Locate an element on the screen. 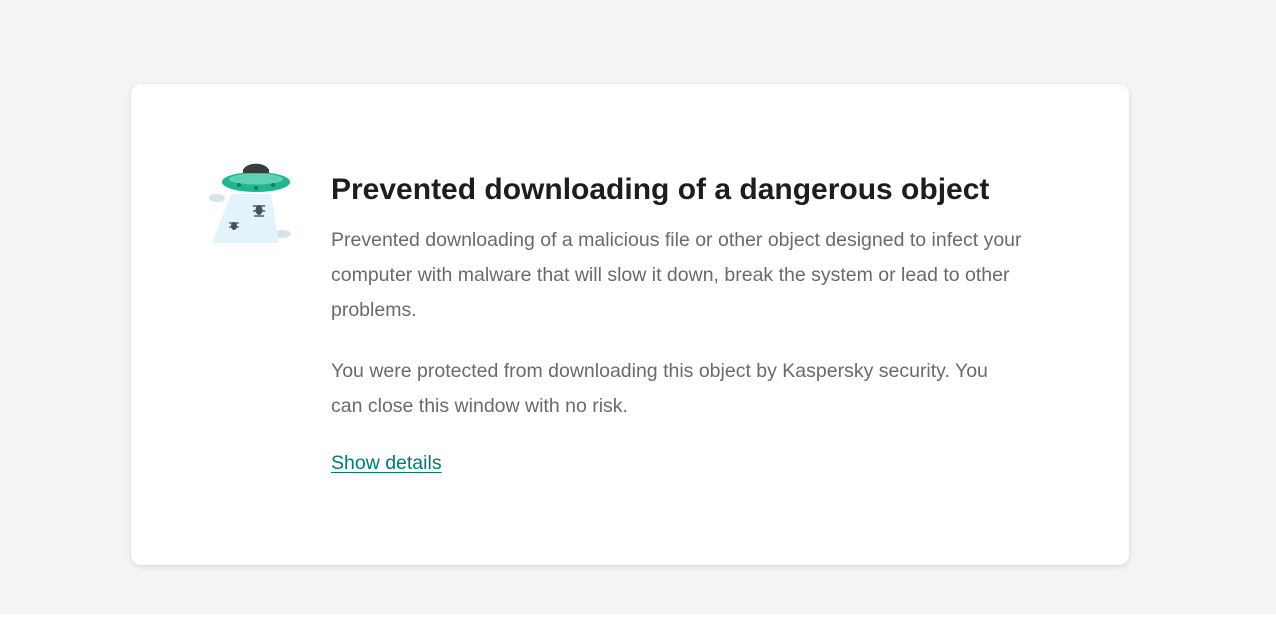 This screenshot has height=618, width=1276. show-details-link: Show details is located at coordinates (386, 463).